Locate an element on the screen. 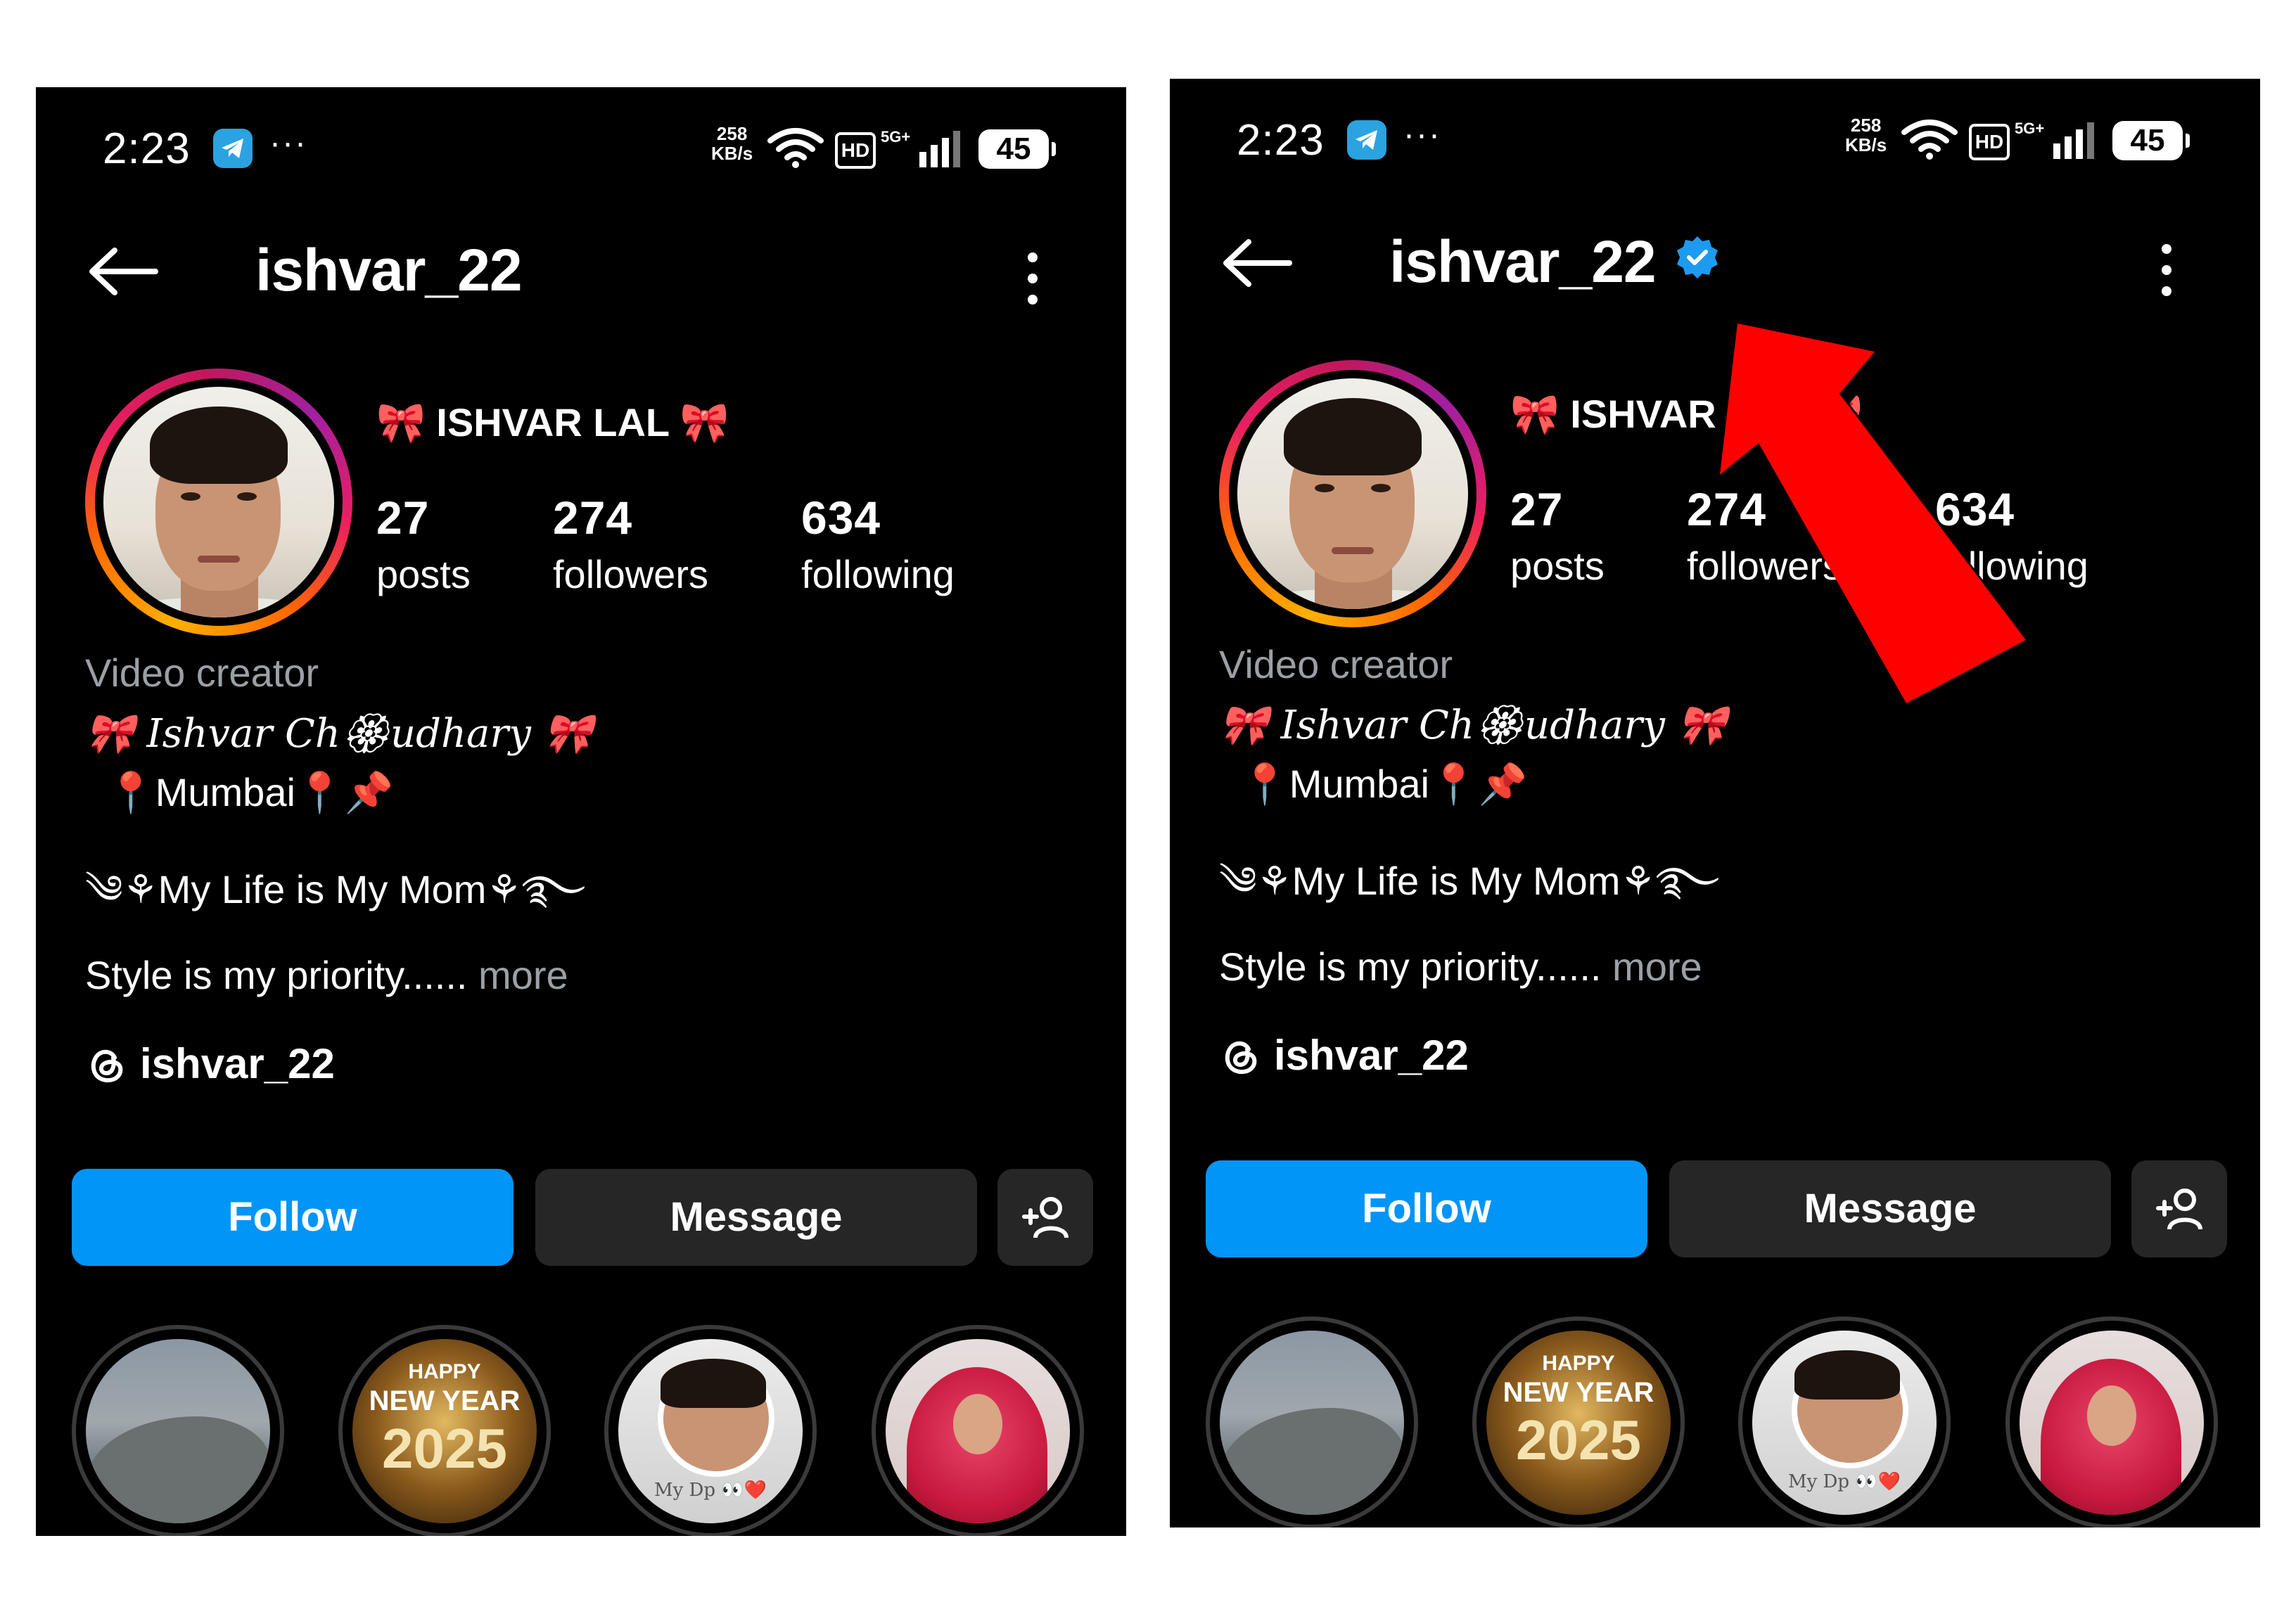  profile-full-name: 🎀 ISHVAR LAL 🎀 is located at coordinates (553, 422).